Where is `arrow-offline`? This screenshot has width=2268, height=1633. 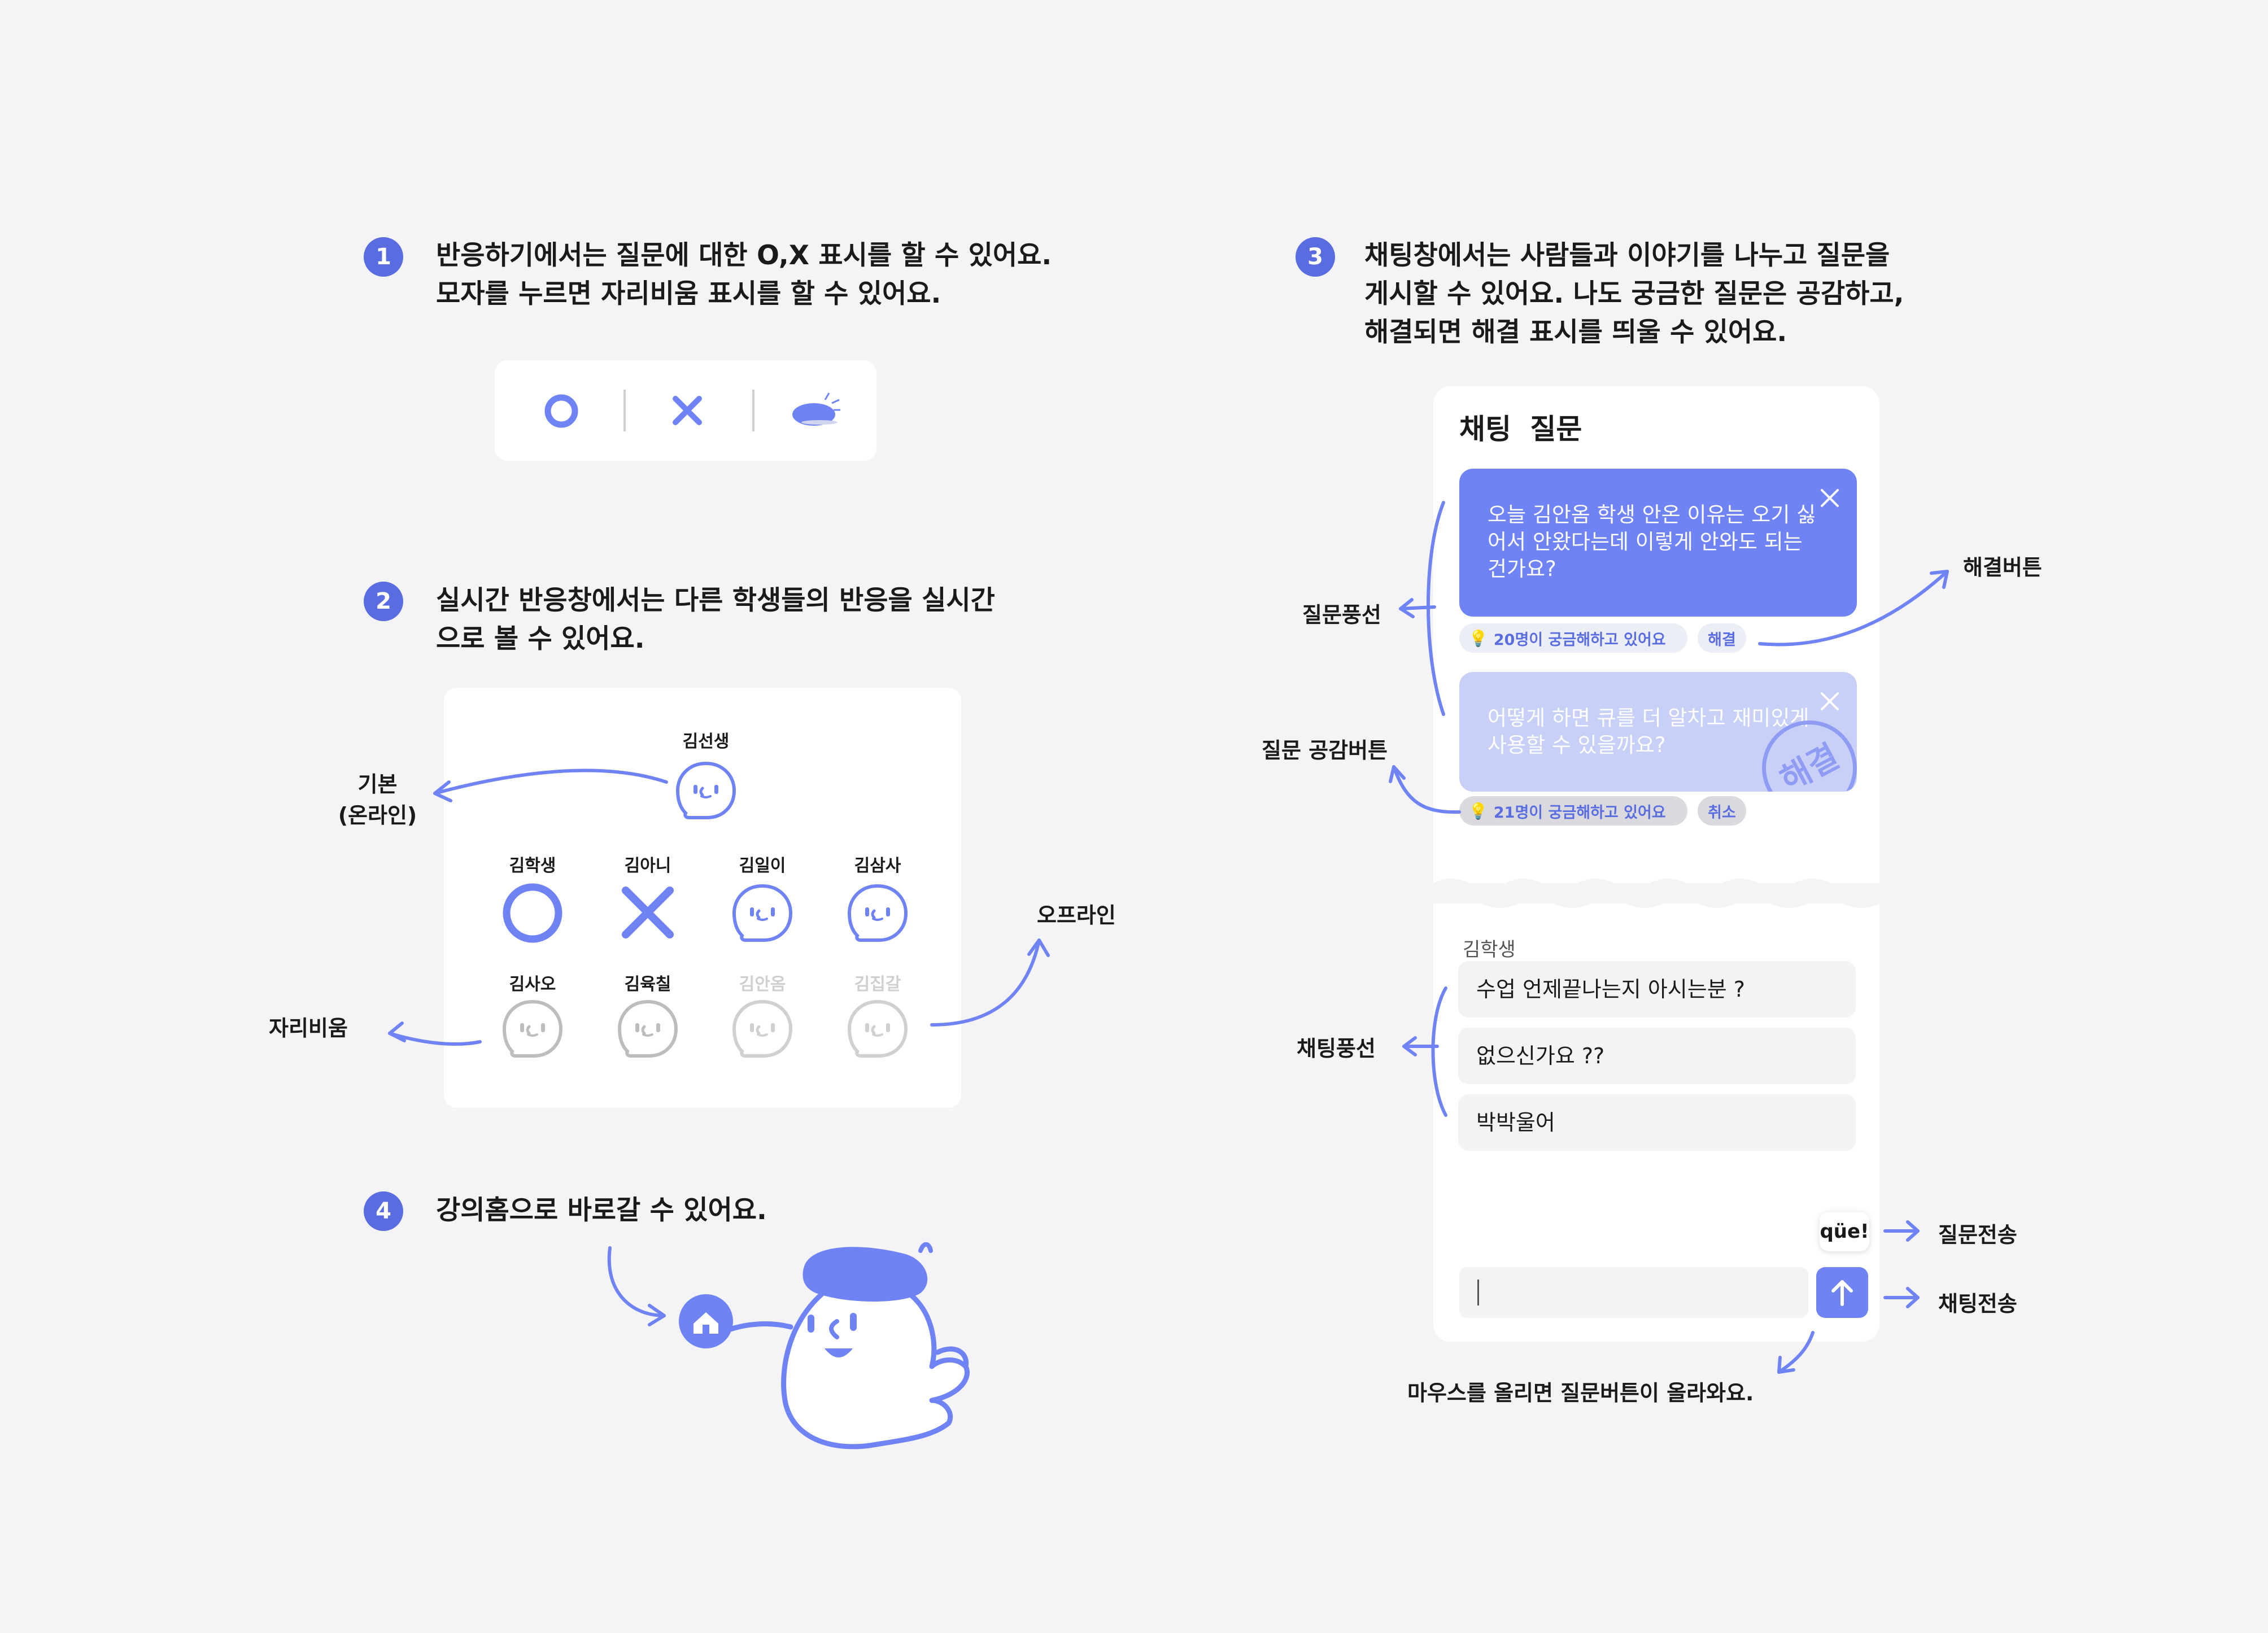 arrow-offline is located at coordinates (986, 982).